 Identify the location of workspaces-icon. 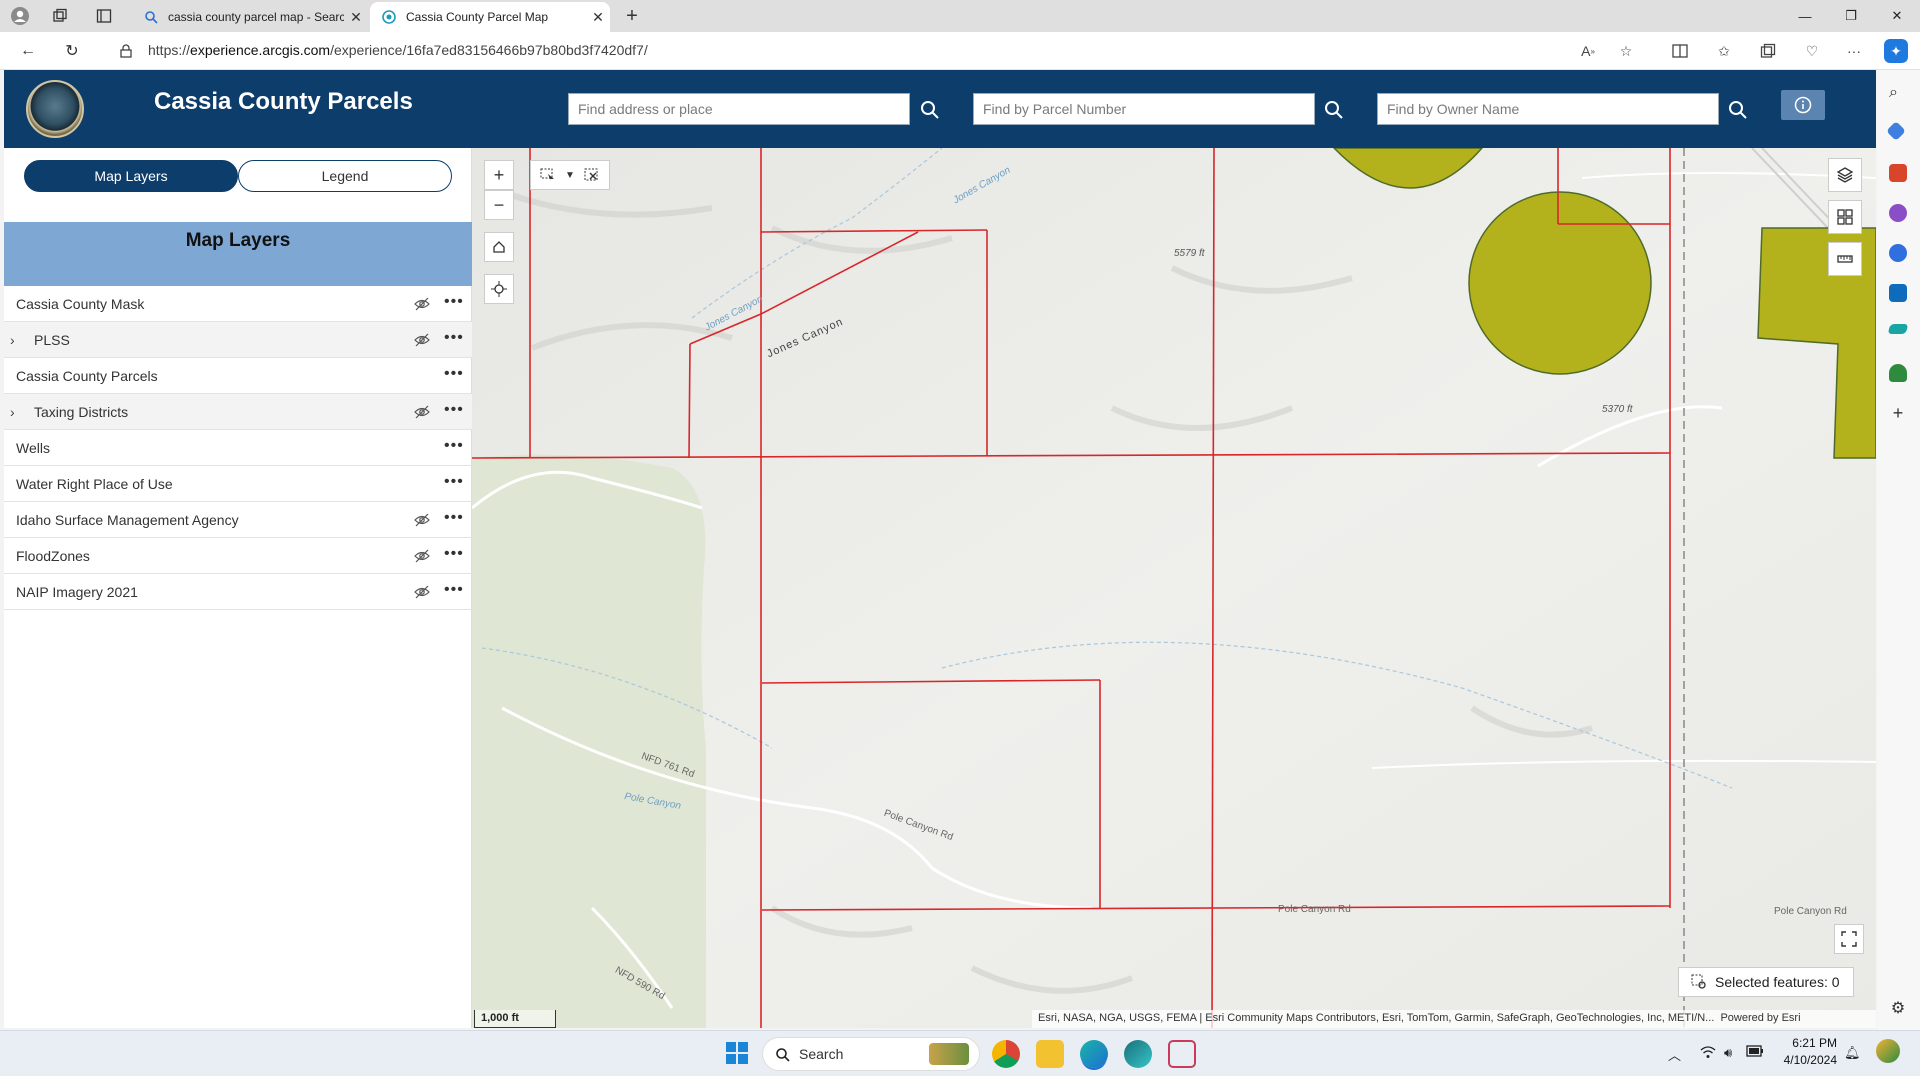
(60, 16).